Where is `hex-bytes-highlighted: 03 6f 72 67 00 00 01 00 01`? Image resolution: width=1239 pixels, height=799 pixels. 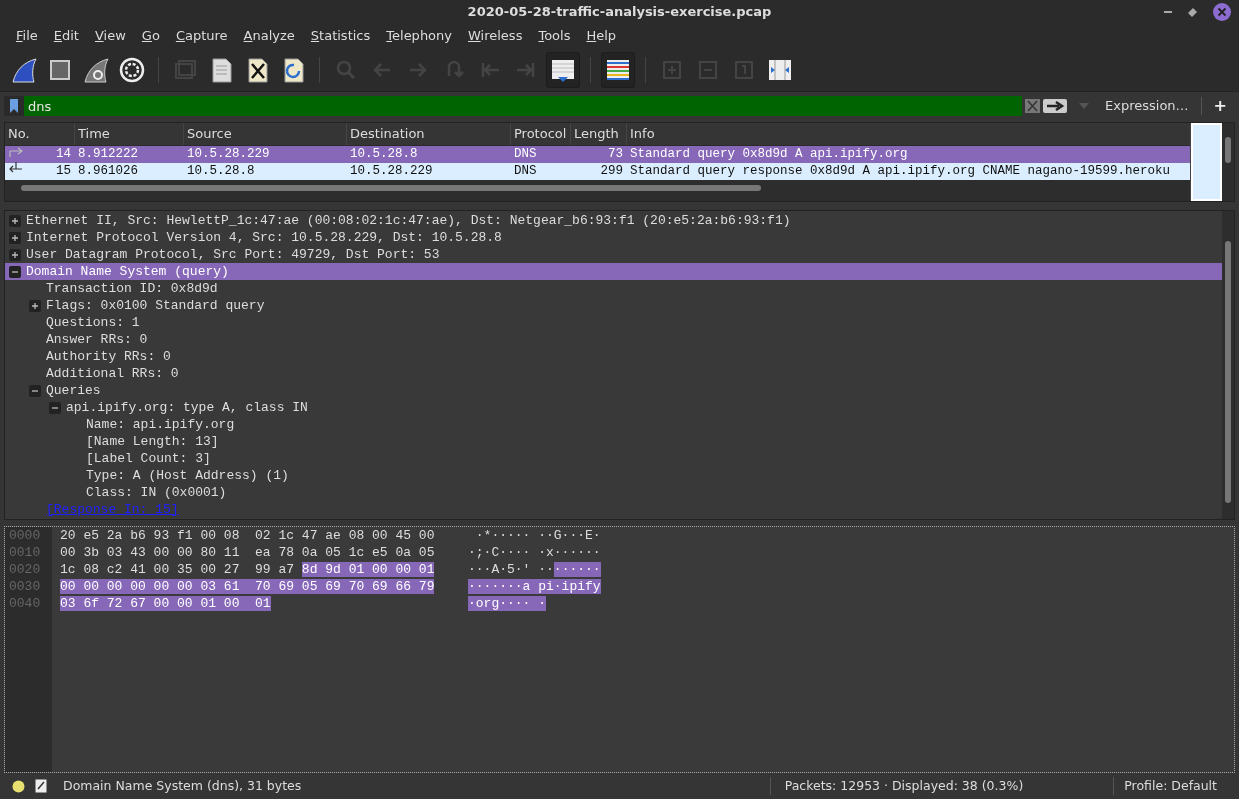 hex-bytes-highlighted: 03 6f 72 67 00 00 01 00 01 is located at coordinates (165, 603).